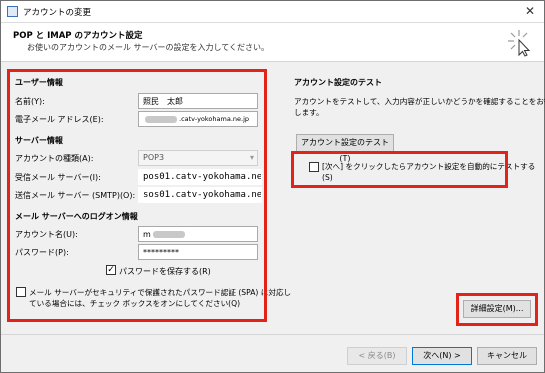 The height and width of the screenshot is (373, 545). I want to click on window-title: アカウントの変更, so click(57, 12).